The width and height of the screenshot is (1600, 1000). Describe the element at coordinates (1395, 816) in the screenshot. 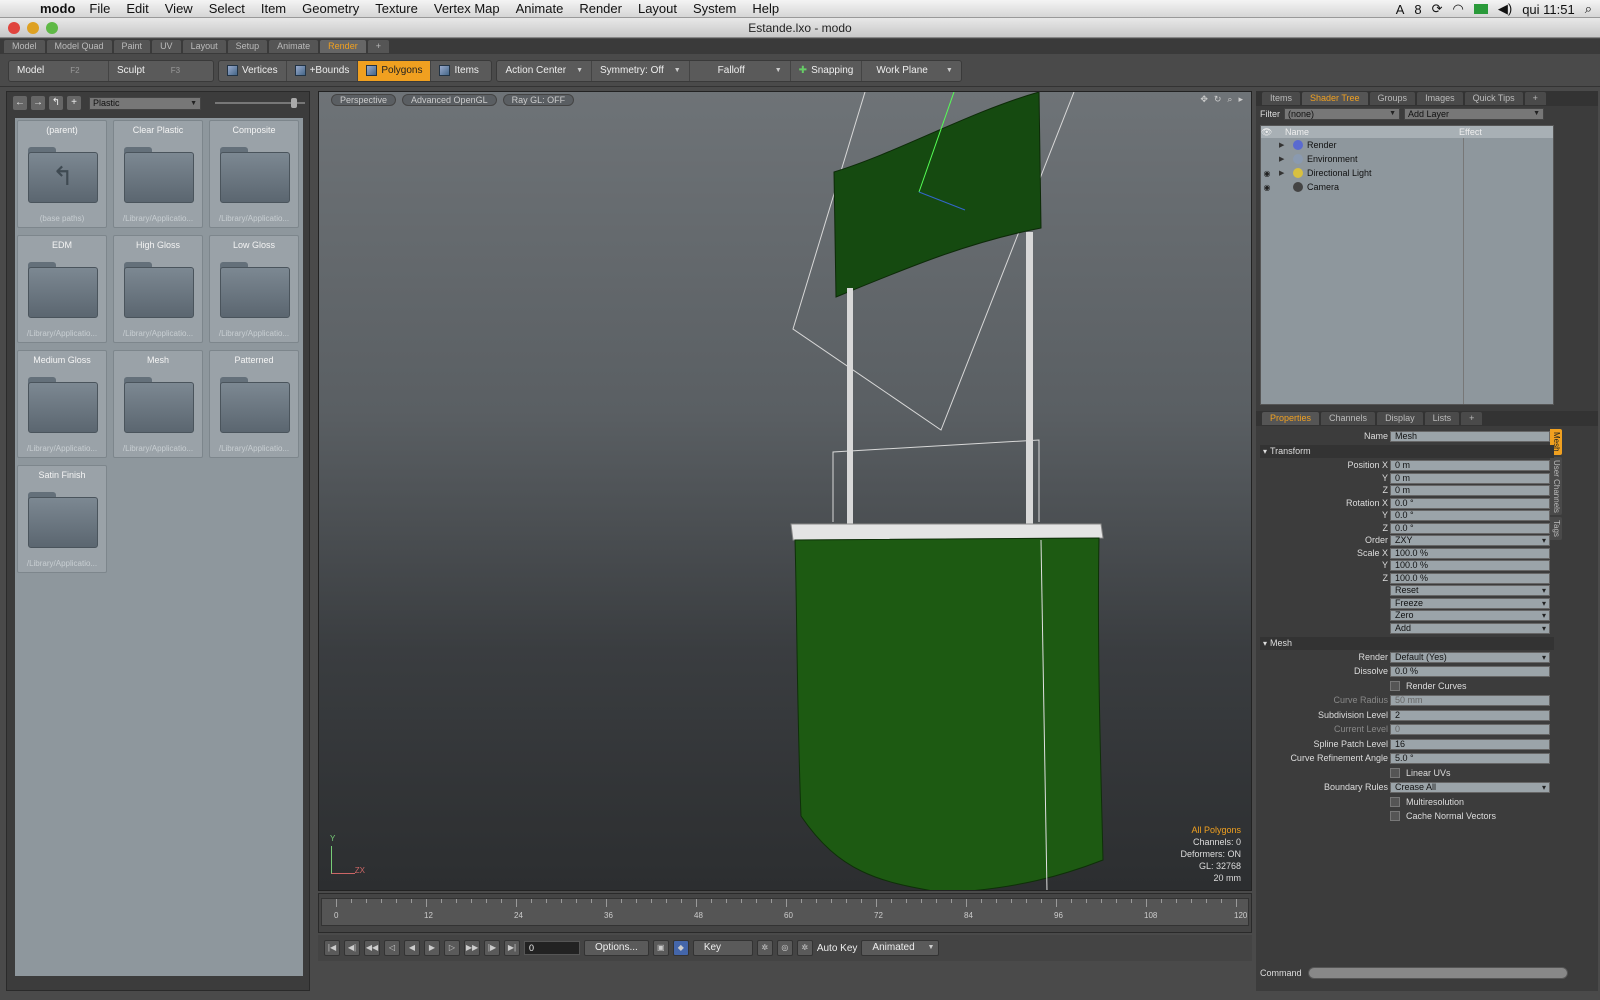

I see `cache-normals-checkbox` at that location.